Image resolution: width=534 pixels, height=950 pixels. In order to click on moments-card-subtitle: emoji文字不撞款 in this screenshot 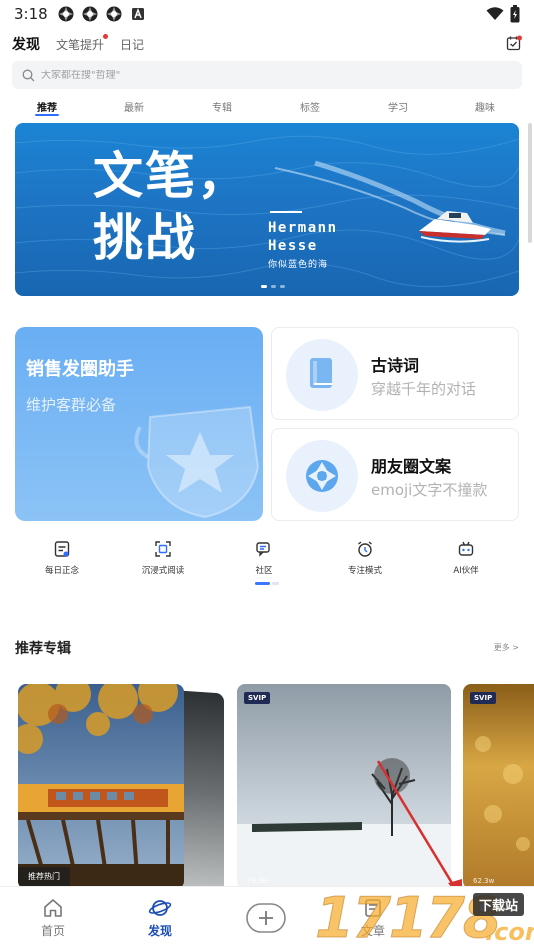, I will do `click(429, 490)`.